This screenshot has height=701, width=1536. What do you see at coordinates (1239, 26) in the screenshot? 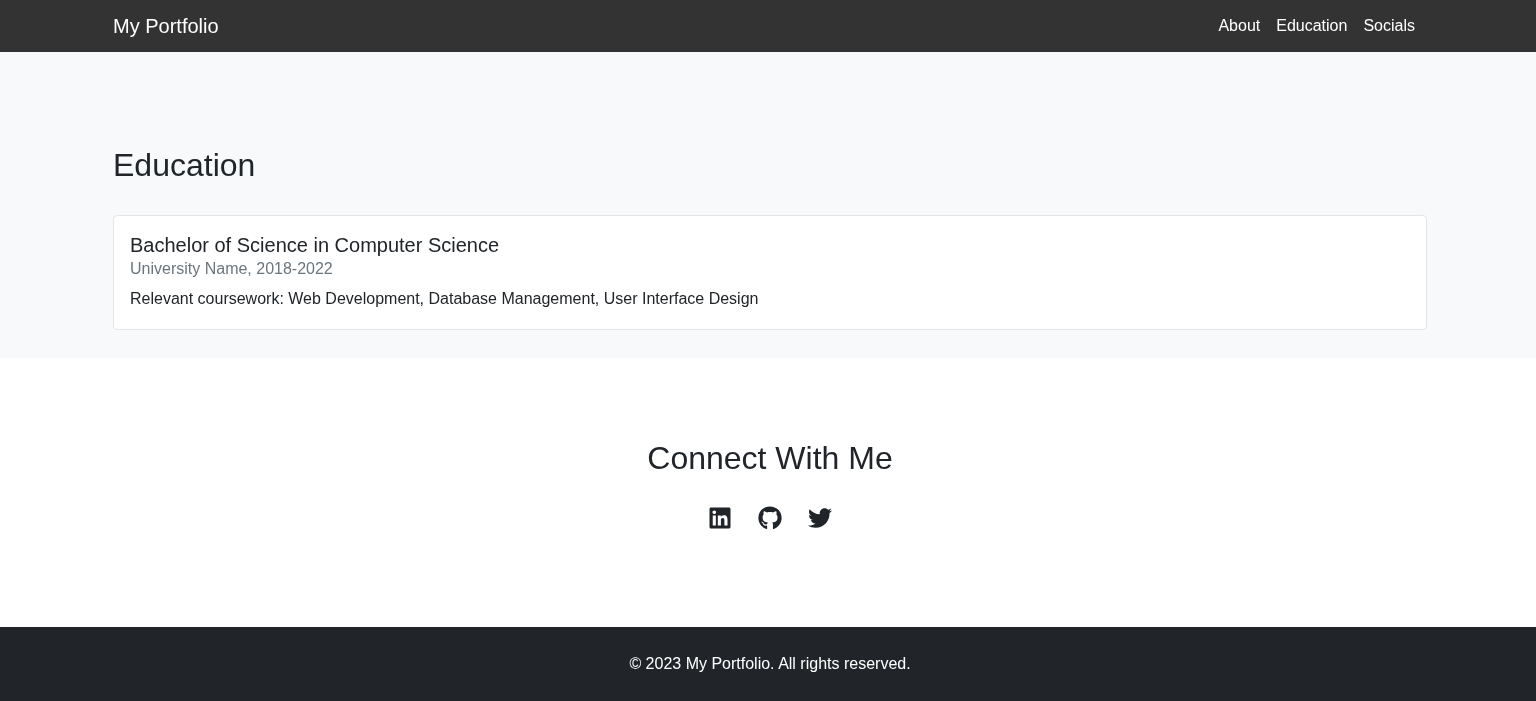
I see `nav-link: About` at bounding box center [1239, 26].